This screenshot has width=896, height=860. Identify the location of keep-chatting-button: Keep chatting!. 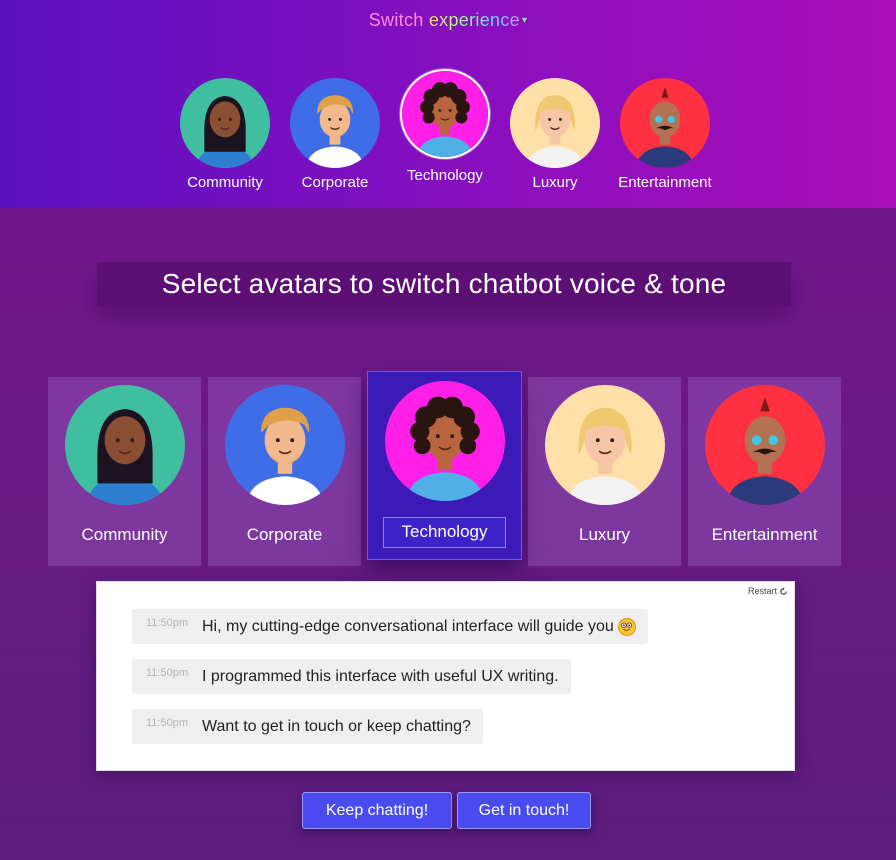
(377, 810).